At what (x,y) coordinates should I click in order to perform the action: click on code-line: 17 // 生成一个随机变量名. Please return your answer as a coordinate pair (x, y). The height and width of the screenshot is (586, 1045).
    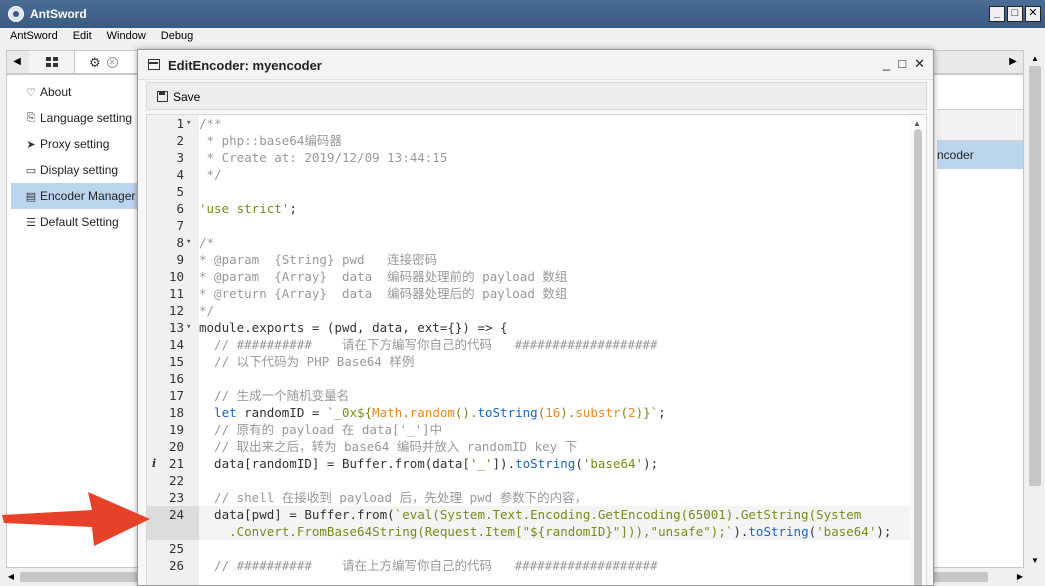
    Looking at the image, I should click on (529, 395).